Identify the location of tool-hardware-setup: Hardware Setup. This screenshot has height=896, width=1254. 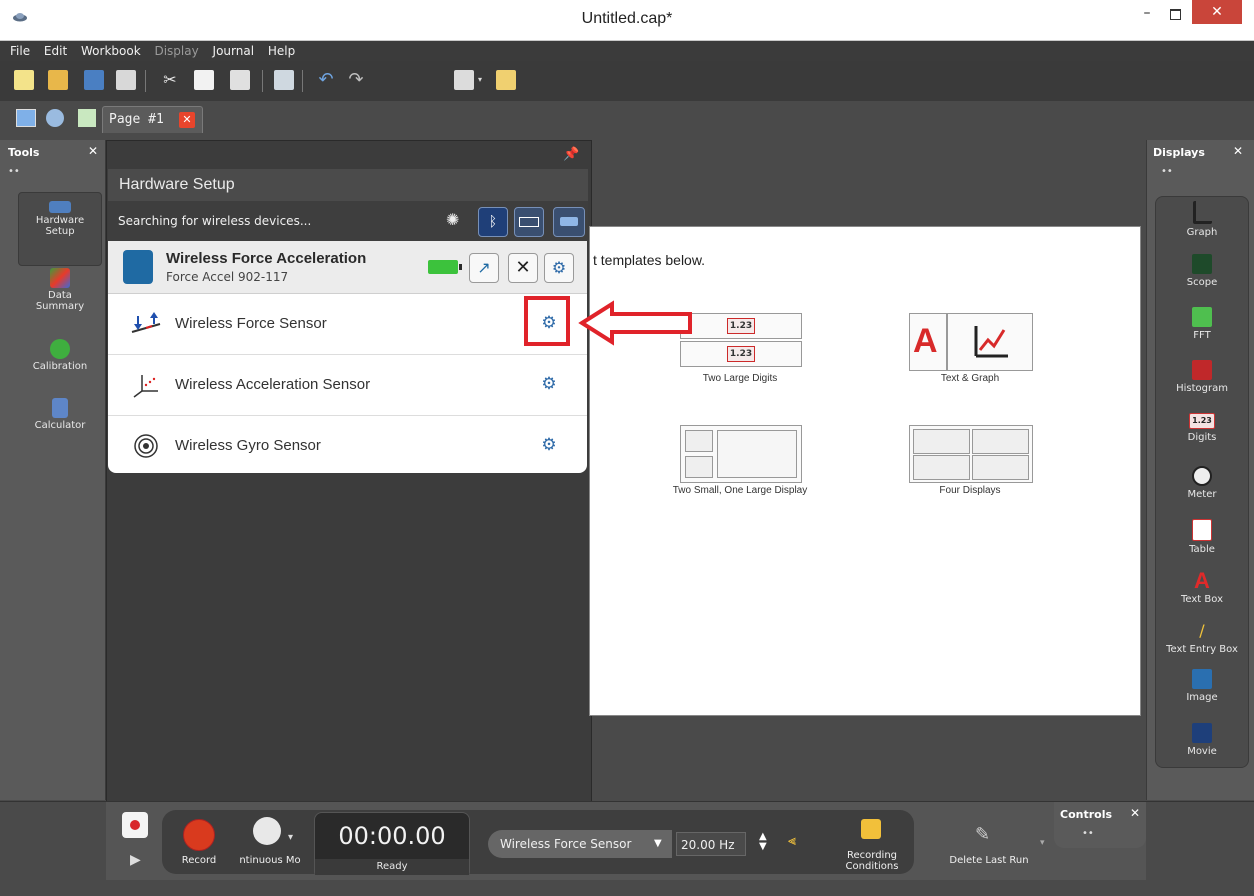
(60, 229).